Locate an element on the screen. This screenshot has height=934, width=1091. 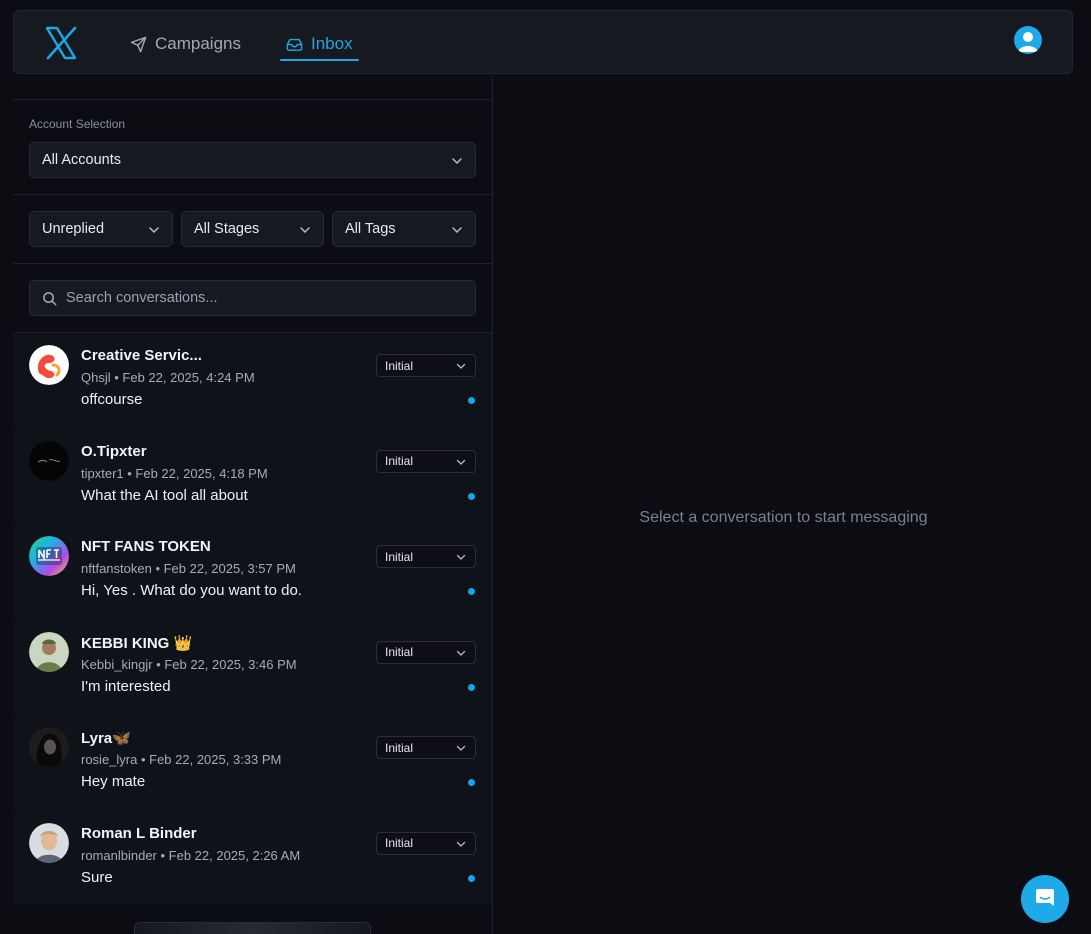
search-input is located at coordinates (266, 298).